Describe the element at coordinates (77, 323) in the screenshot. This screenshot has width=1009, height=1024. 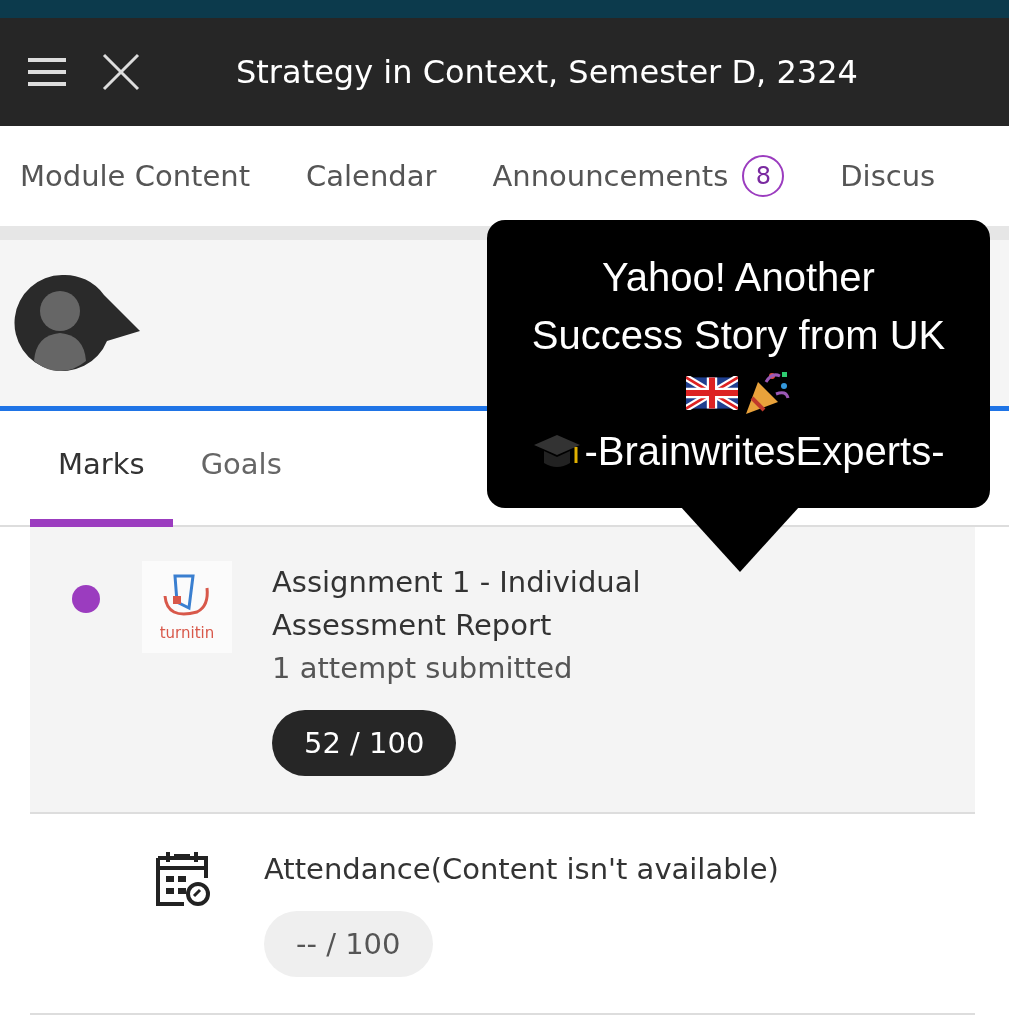
I see `avatar-icon` at that location.